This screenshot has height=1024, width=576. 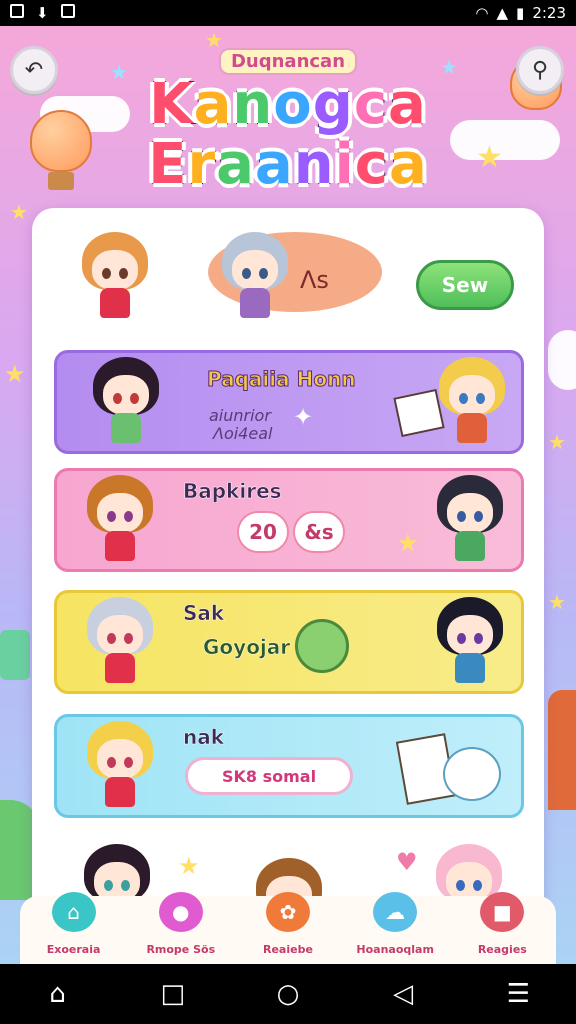 I want to click on mode-card-4: nak SK8 somal, so click(x=289, y=766).